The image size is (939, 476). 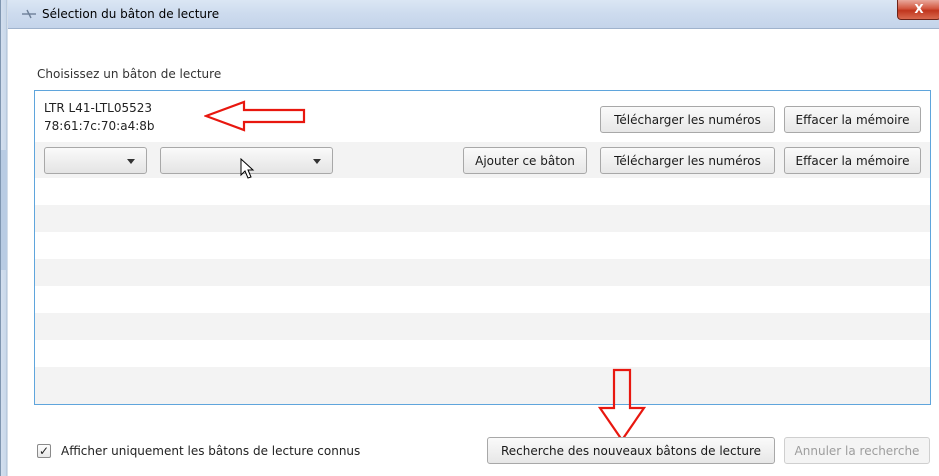 What do you see at coordinates (687, 160) in the screenshot?
I see `download-numbers-button-new: Télécharger les numéros` at bounding box center [687, 160].